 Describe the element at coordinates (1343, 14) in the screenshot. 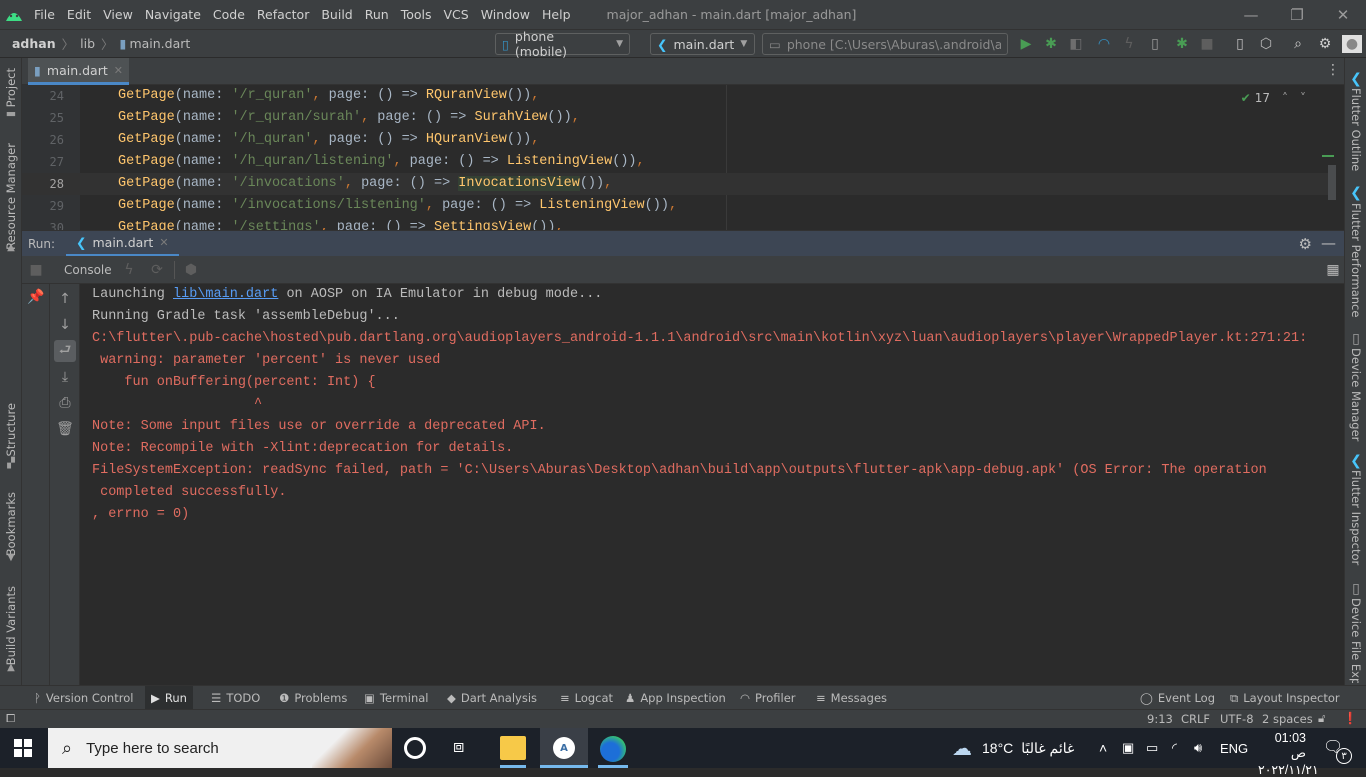

I see `close-button: ✕` at that location.